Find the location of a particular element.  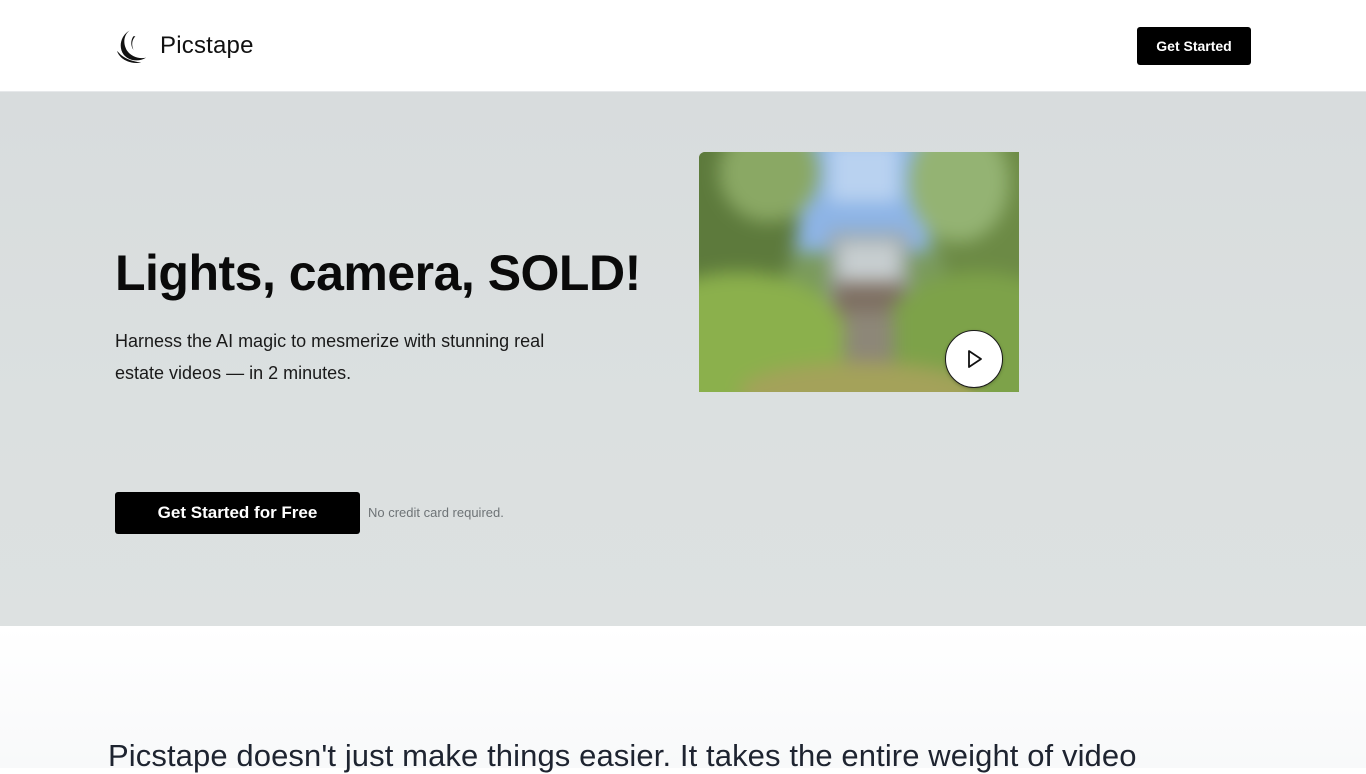

play-icon is located at coordinates (975, 359).